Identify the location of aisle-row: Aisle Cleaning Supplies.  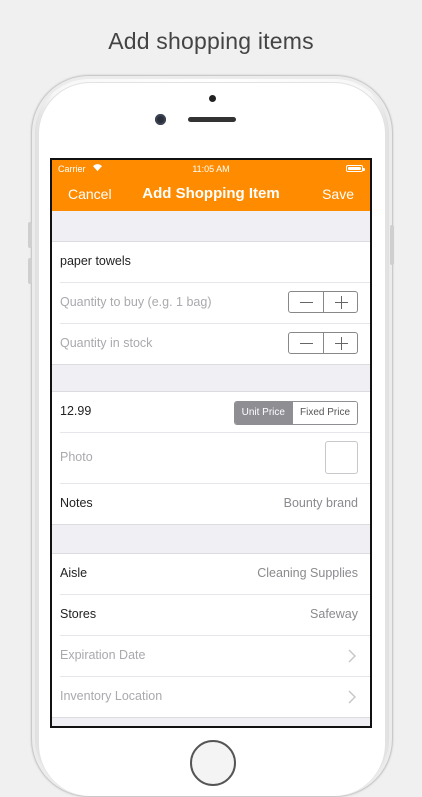
(215, 574).